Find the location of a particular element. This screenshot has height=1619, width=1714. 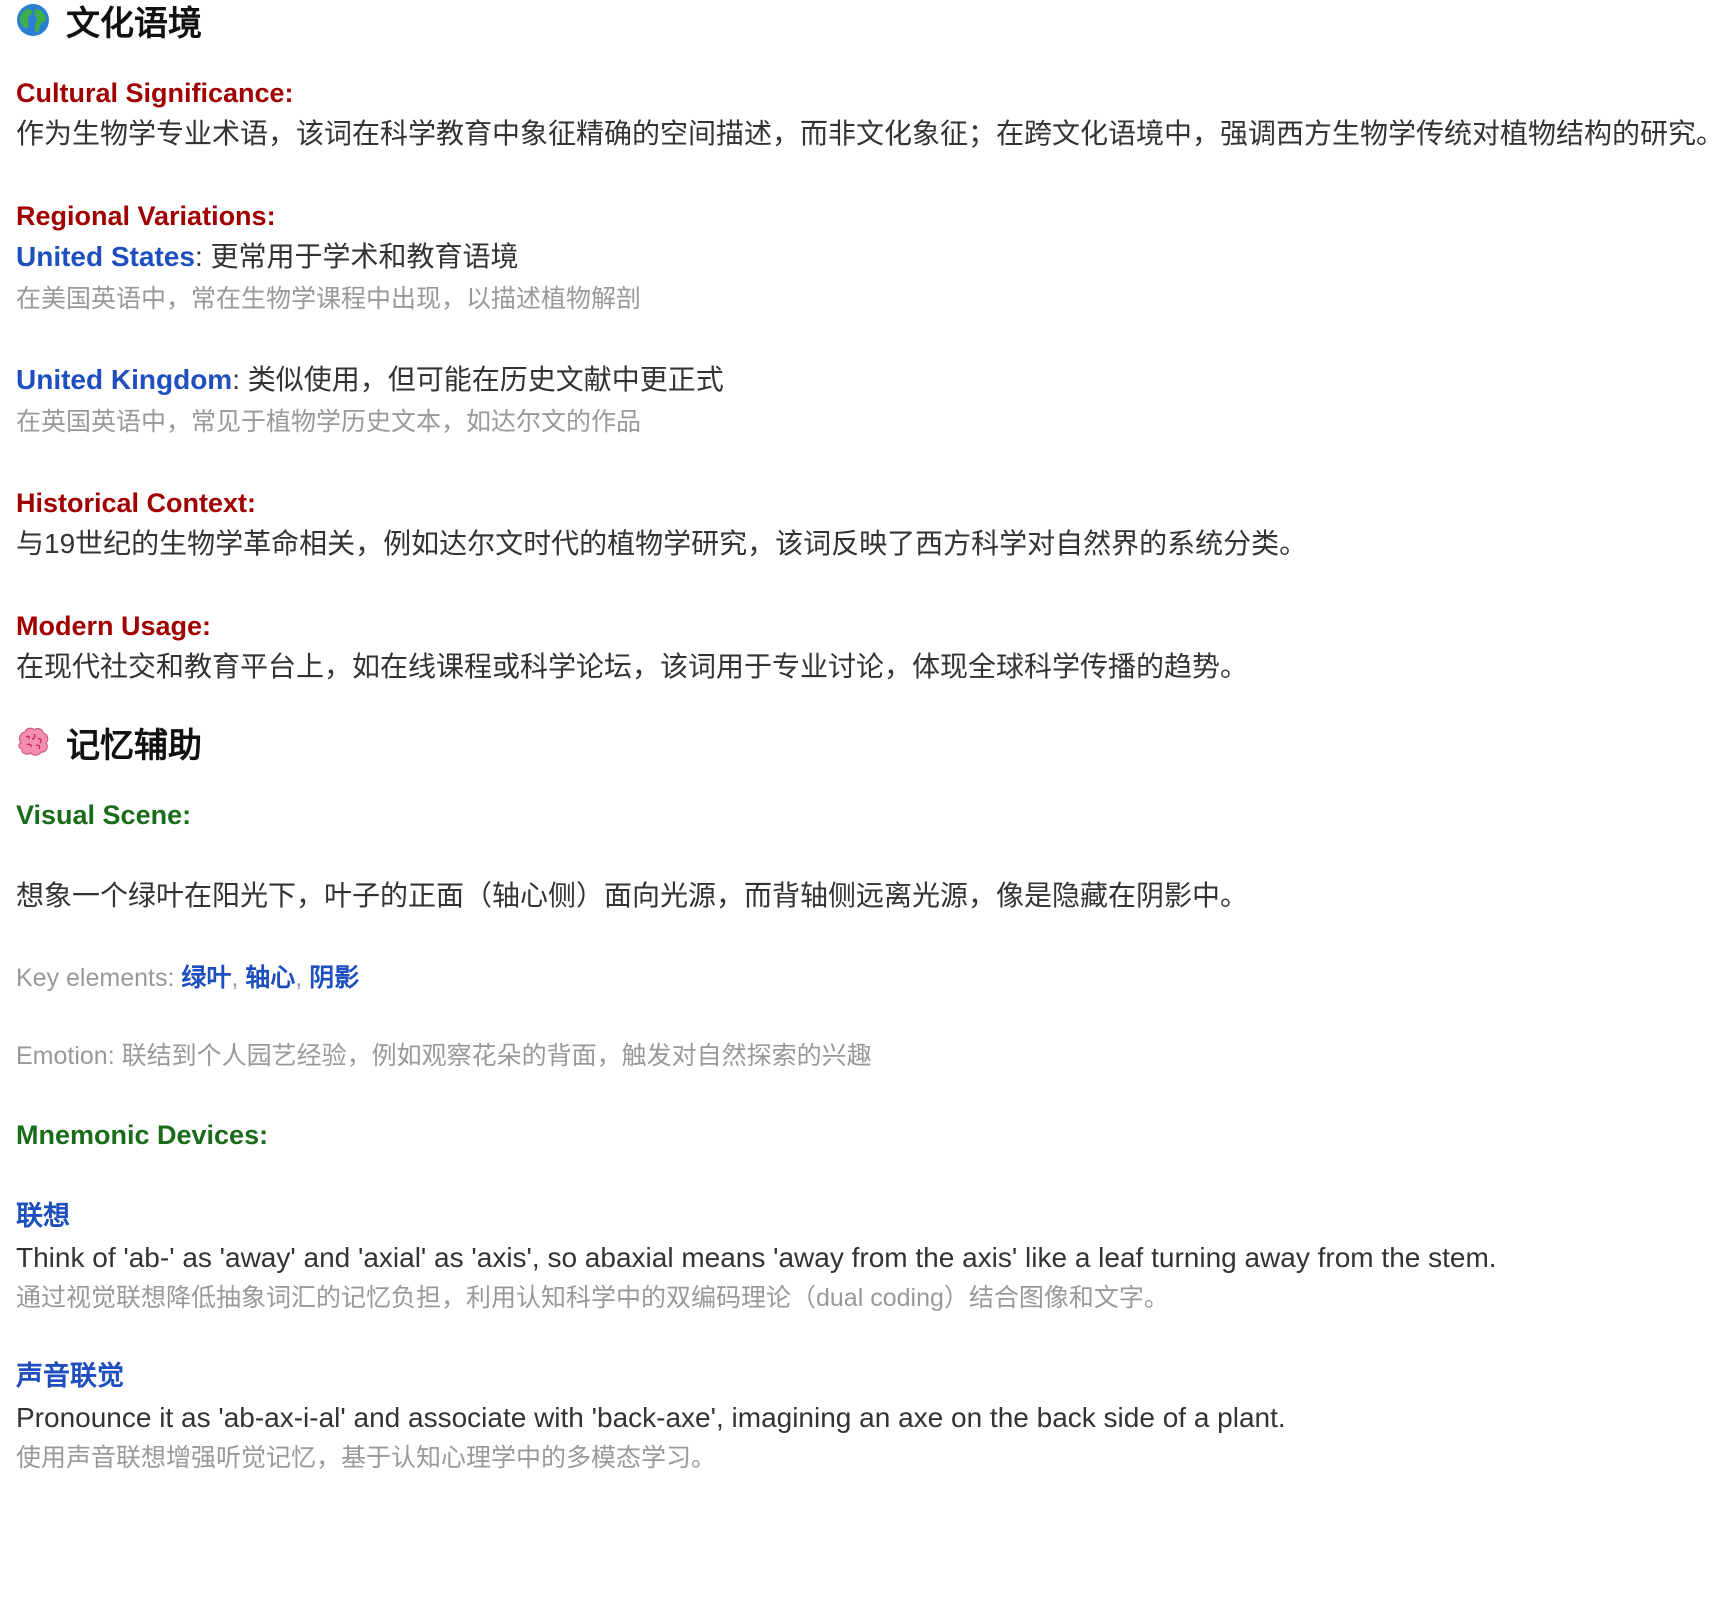

cultural-significance-label: Cultural Significance: is located at coordinates (155, 93).